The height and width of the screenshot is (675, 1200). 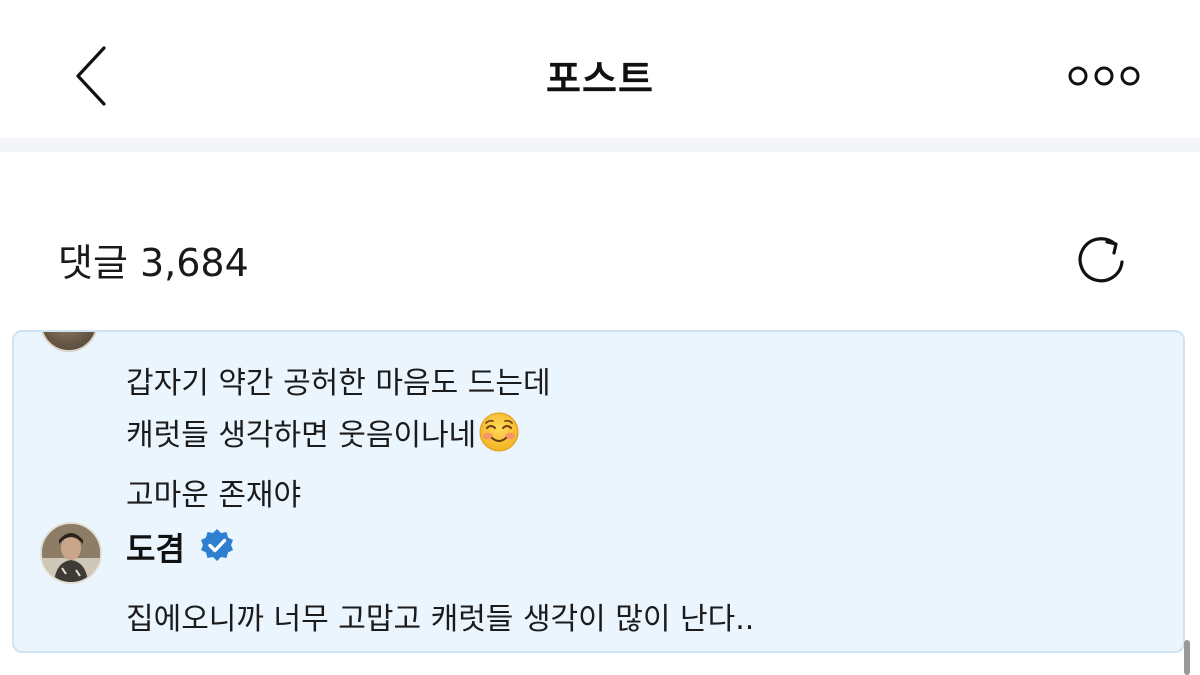 I want to click on ellipsis-circles-icon, so click(x=1104, y=76).